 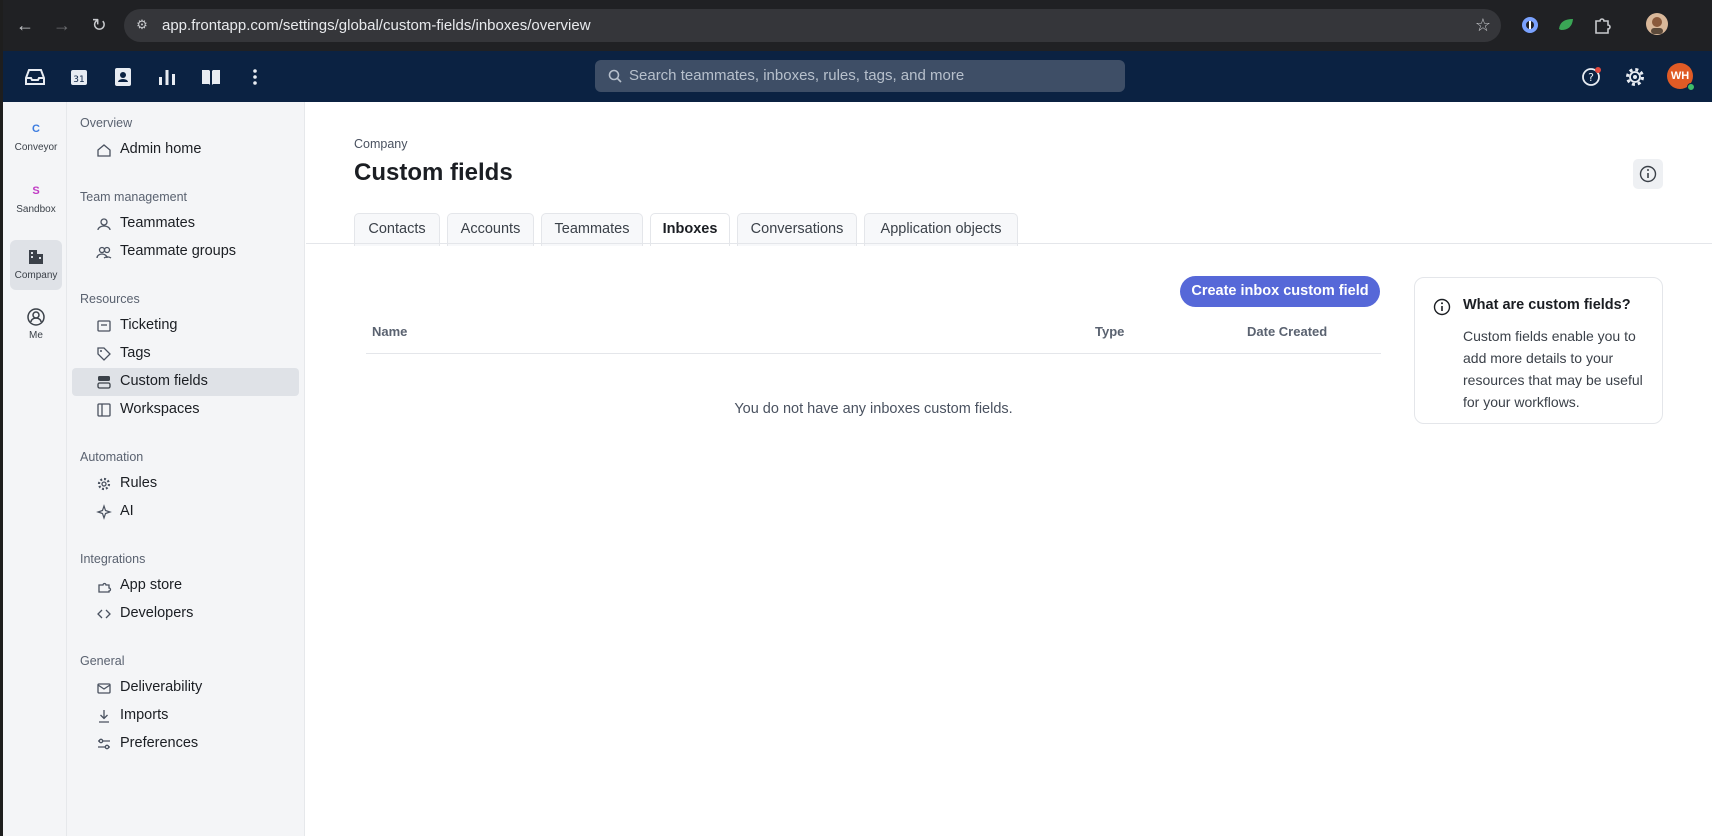 I want to click on sidebar-item-app-store: App store, so click(x=185, y=586).